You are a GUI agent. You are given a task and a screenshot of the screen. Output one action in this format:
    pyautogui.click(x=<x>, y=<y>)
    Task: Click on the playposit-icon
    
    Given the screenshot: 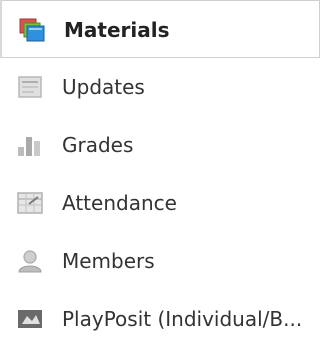 What is the action you would take?
    pyautogui.click(x=30, y=319)
    